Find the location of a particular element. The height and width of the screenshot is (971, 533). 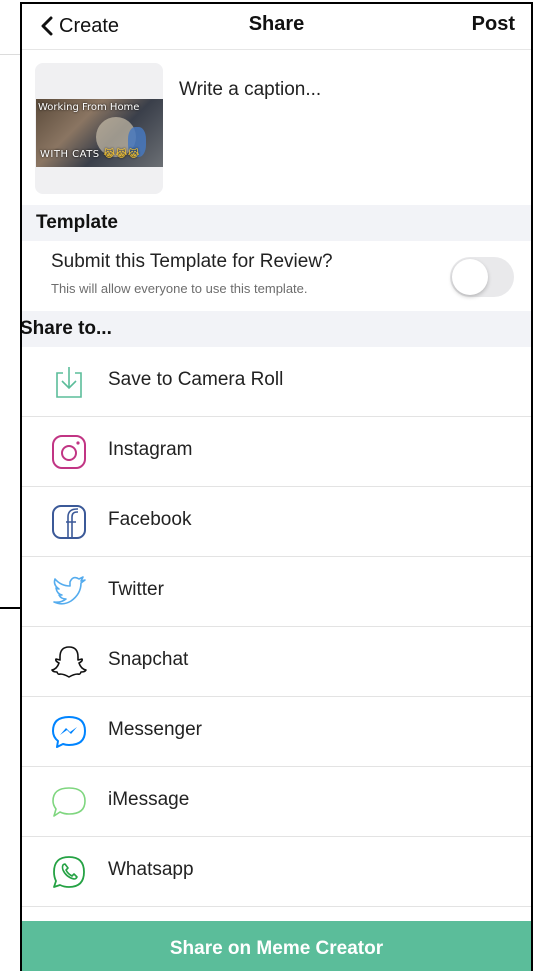

share-item-twitter: Twitter is located at coordinates (276, 592).